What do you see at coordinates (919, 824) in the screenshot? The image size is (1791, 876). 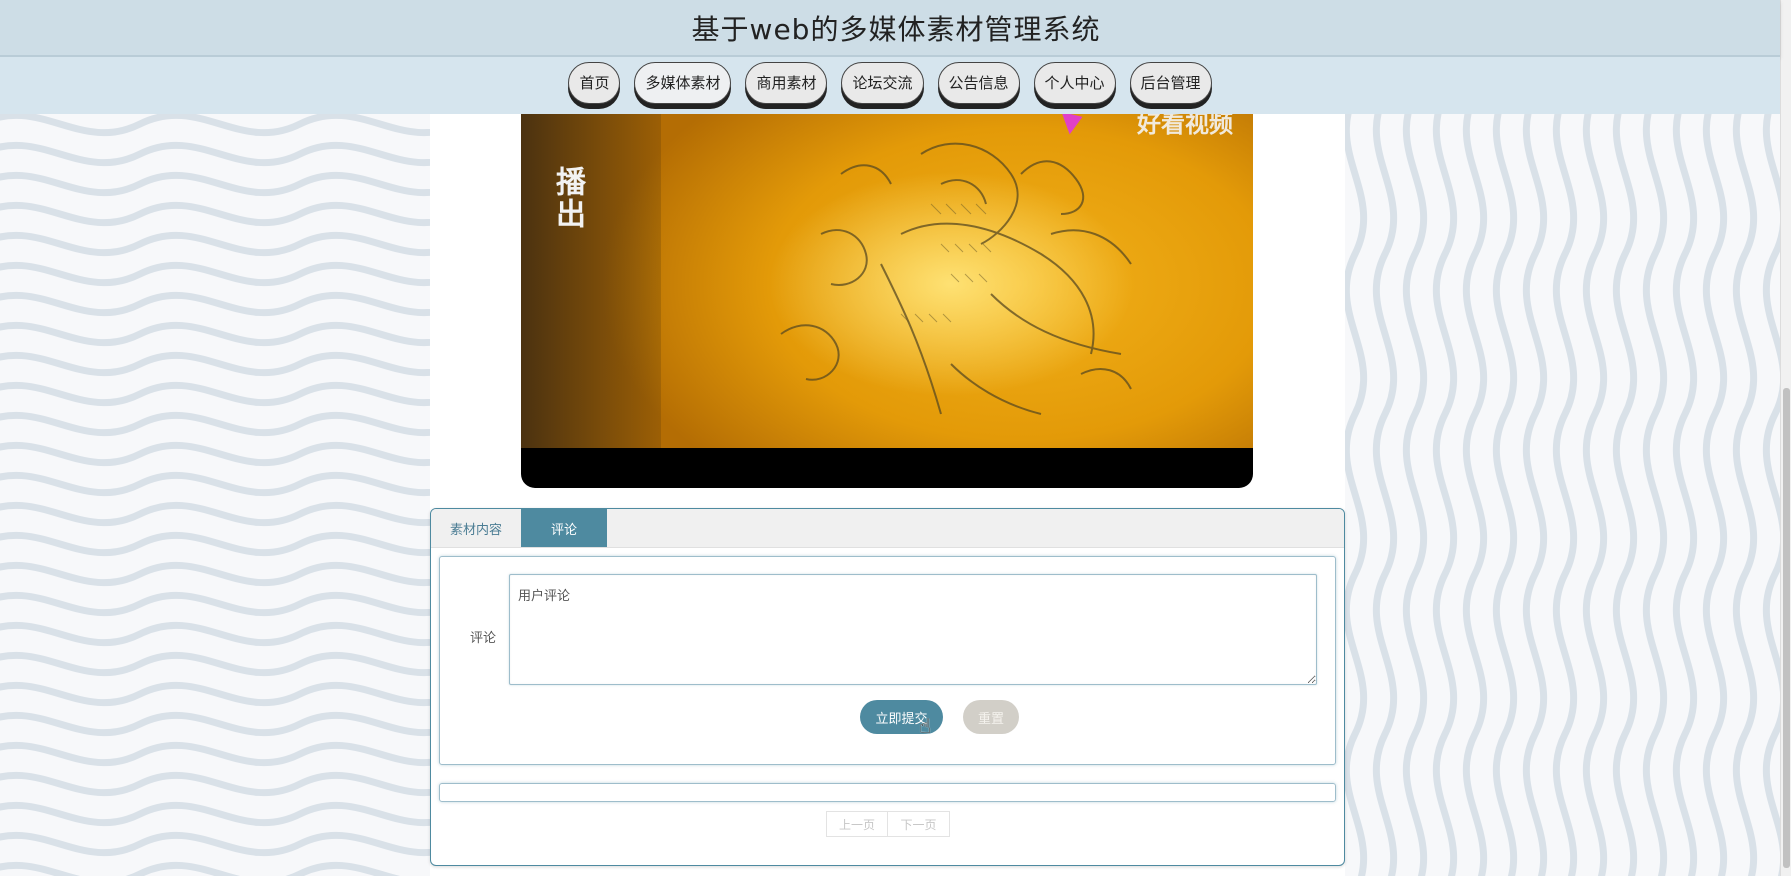 I see `next-page-button: 下一页` at bounding box center [919, 824].